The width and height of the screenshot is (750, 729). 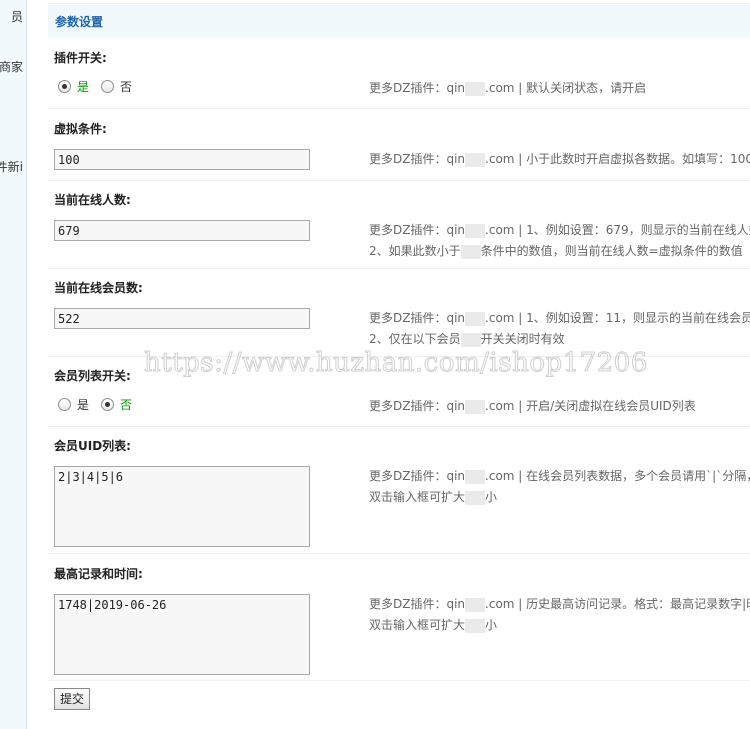 What do you see at coordinates (532, 406) in the screenshot?
I see `member-list-switch-tip: 更多DZ插件：qin .com | 开启/关闭虚拟在线会员UID列表` at bounding box center [532, 406].